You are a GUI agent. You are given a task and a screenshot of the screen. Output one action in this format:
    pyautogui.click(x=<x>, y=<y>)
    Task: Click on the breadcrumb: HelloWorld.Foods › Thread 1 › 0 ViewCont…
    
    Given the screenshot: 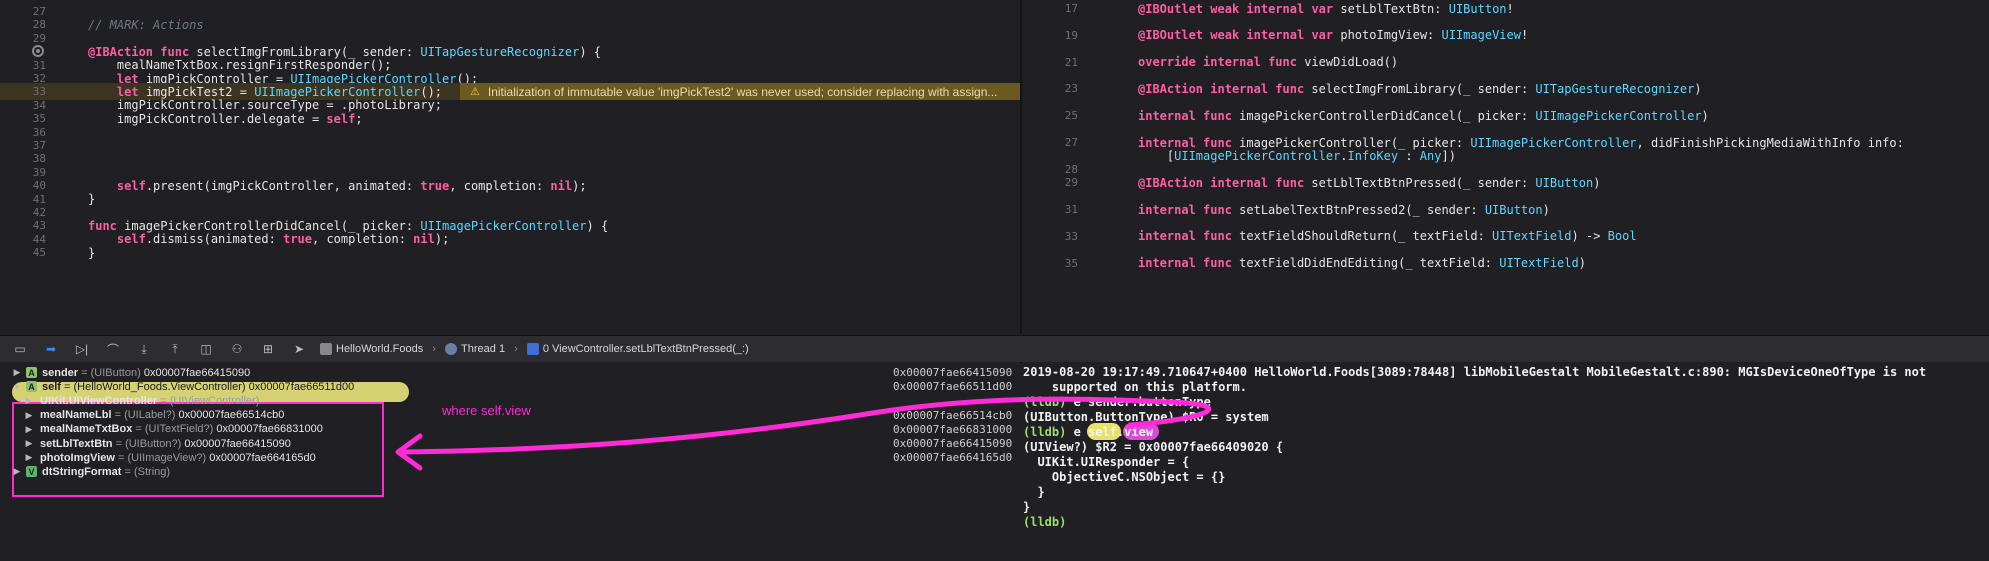 What is the action you would take?
    pyautogui.click(x=534, y=349)
    